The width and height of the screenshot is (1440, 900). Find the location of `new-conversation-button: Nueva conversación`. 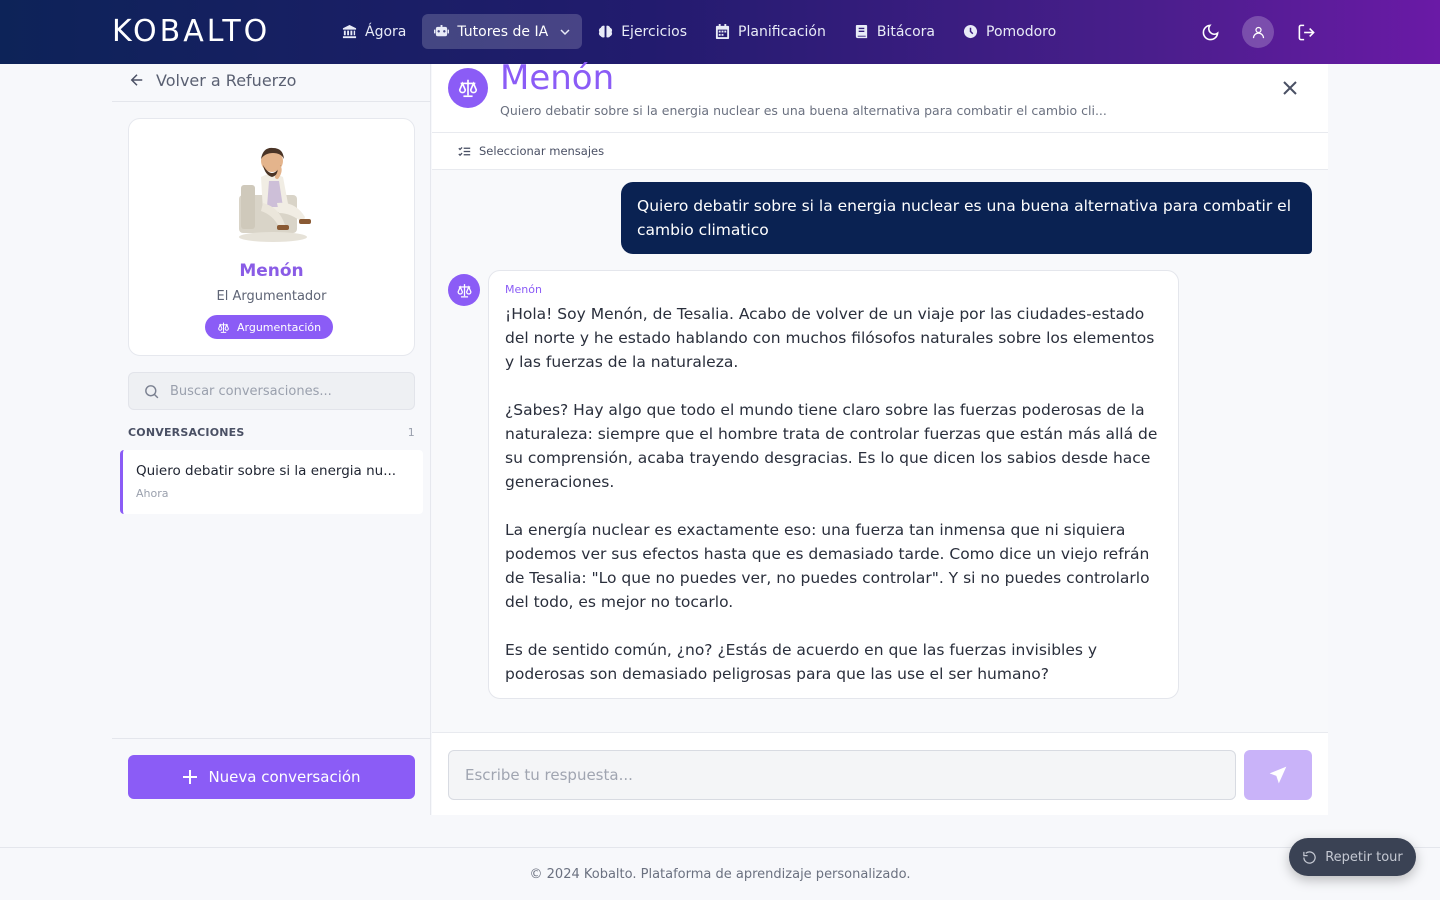

new-conversation-button: Nueva conversación is located at coordinates (271, 777).